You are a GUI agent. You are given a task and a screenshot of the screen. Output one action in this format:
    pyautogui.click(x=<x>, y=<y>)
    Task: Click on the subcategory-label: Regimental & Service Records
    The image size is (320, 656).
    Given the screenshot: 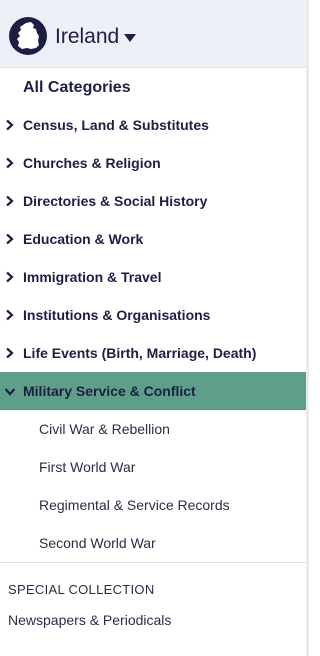 What is the action you would take?
    pyautogui.click(x=134, y=505)
    